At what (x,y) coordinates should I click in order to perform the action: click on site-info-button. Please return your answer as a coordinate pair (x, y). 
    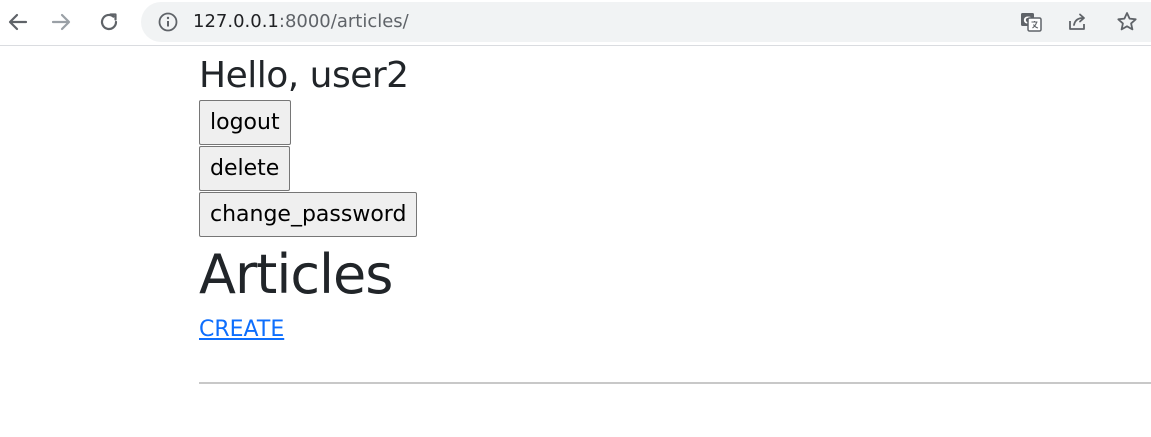
    Looking at the image, I should click on (168, 22).